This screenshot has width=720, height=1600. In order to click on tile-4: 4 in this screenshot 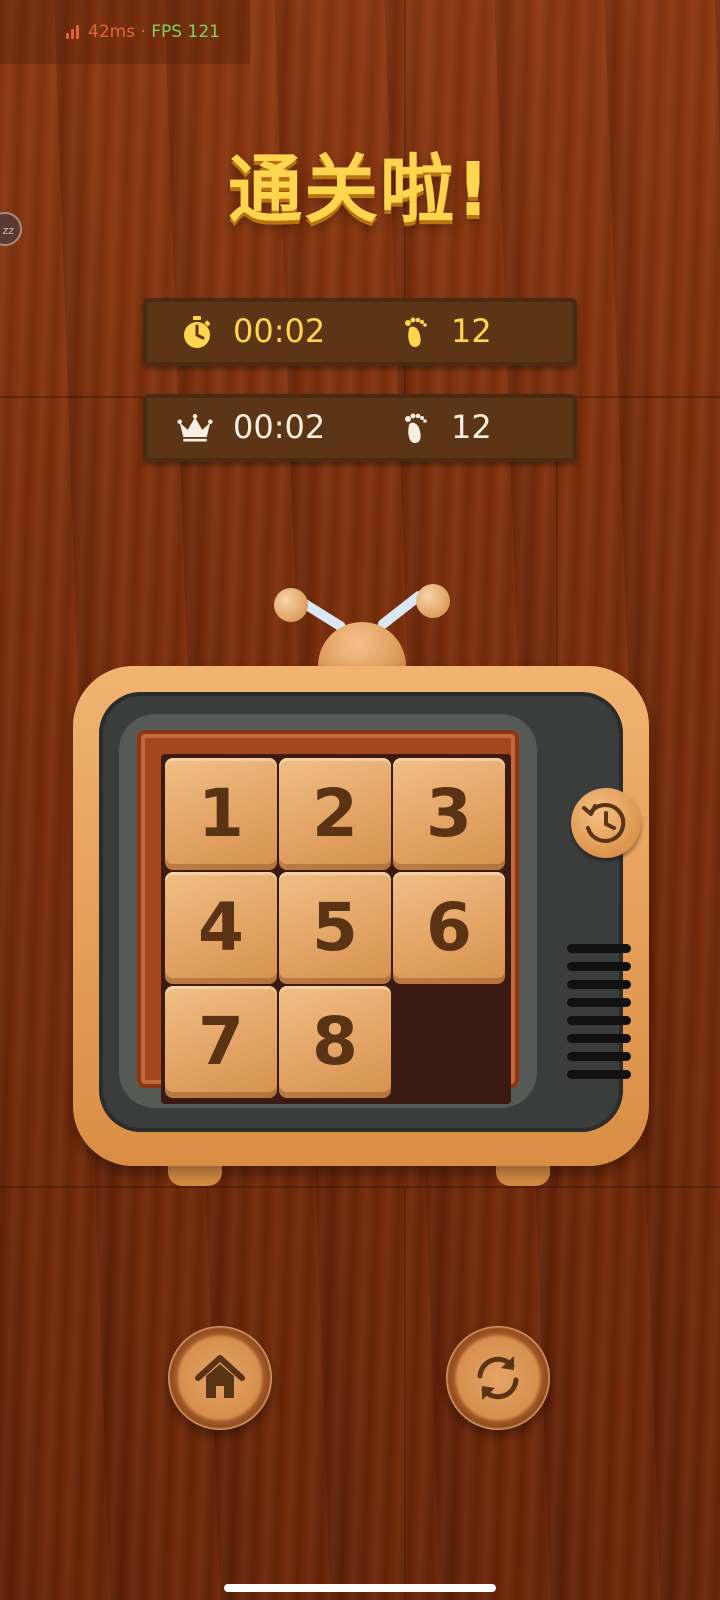, I will do `click(221, 928)`.